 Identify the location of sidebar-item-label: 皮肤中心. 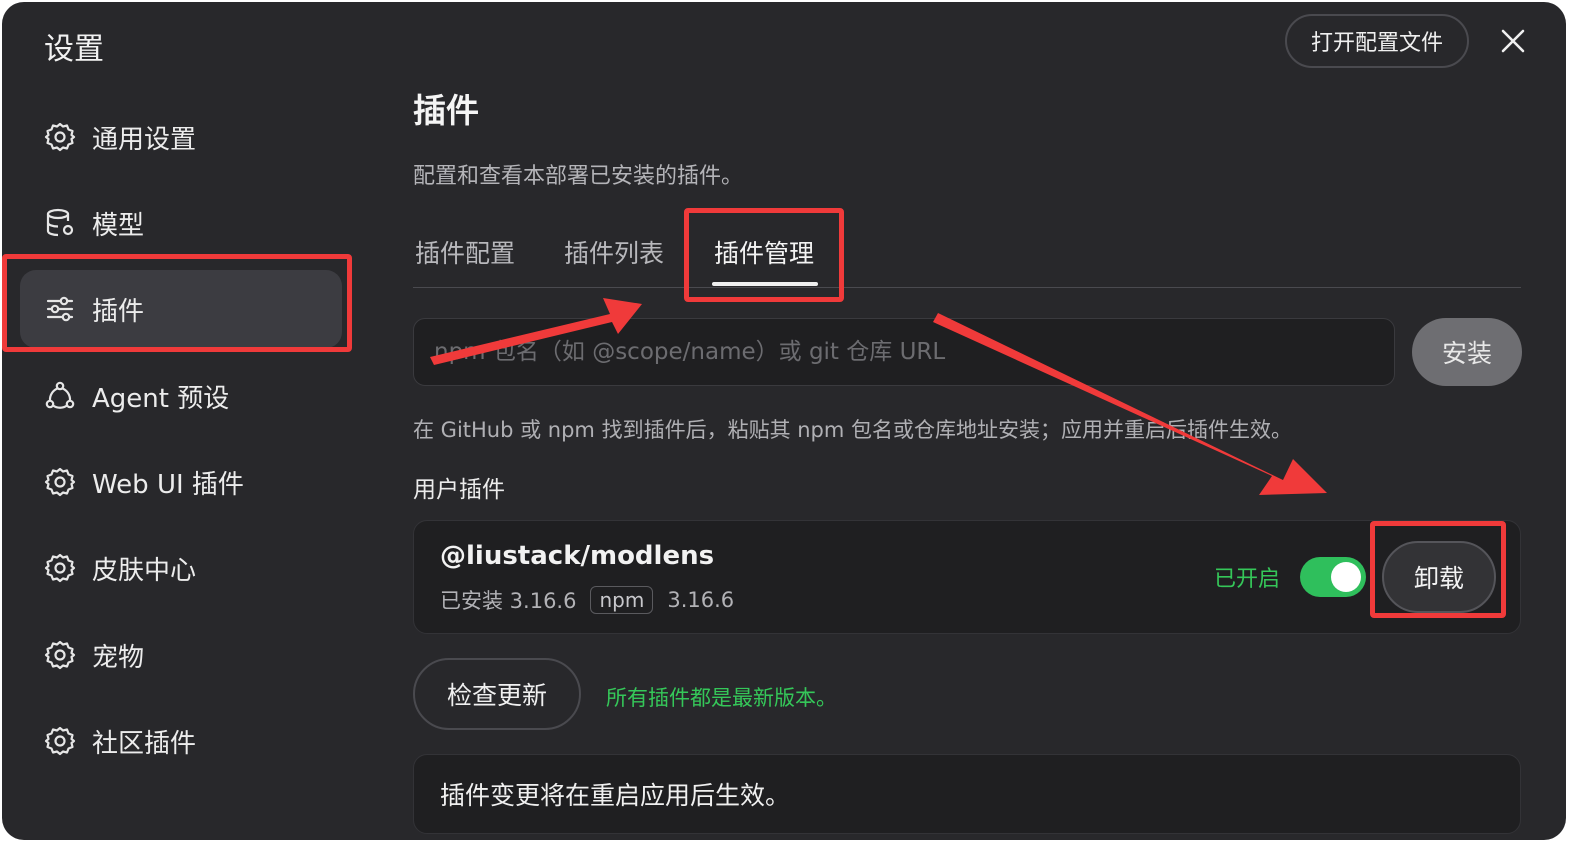
(144, 570).